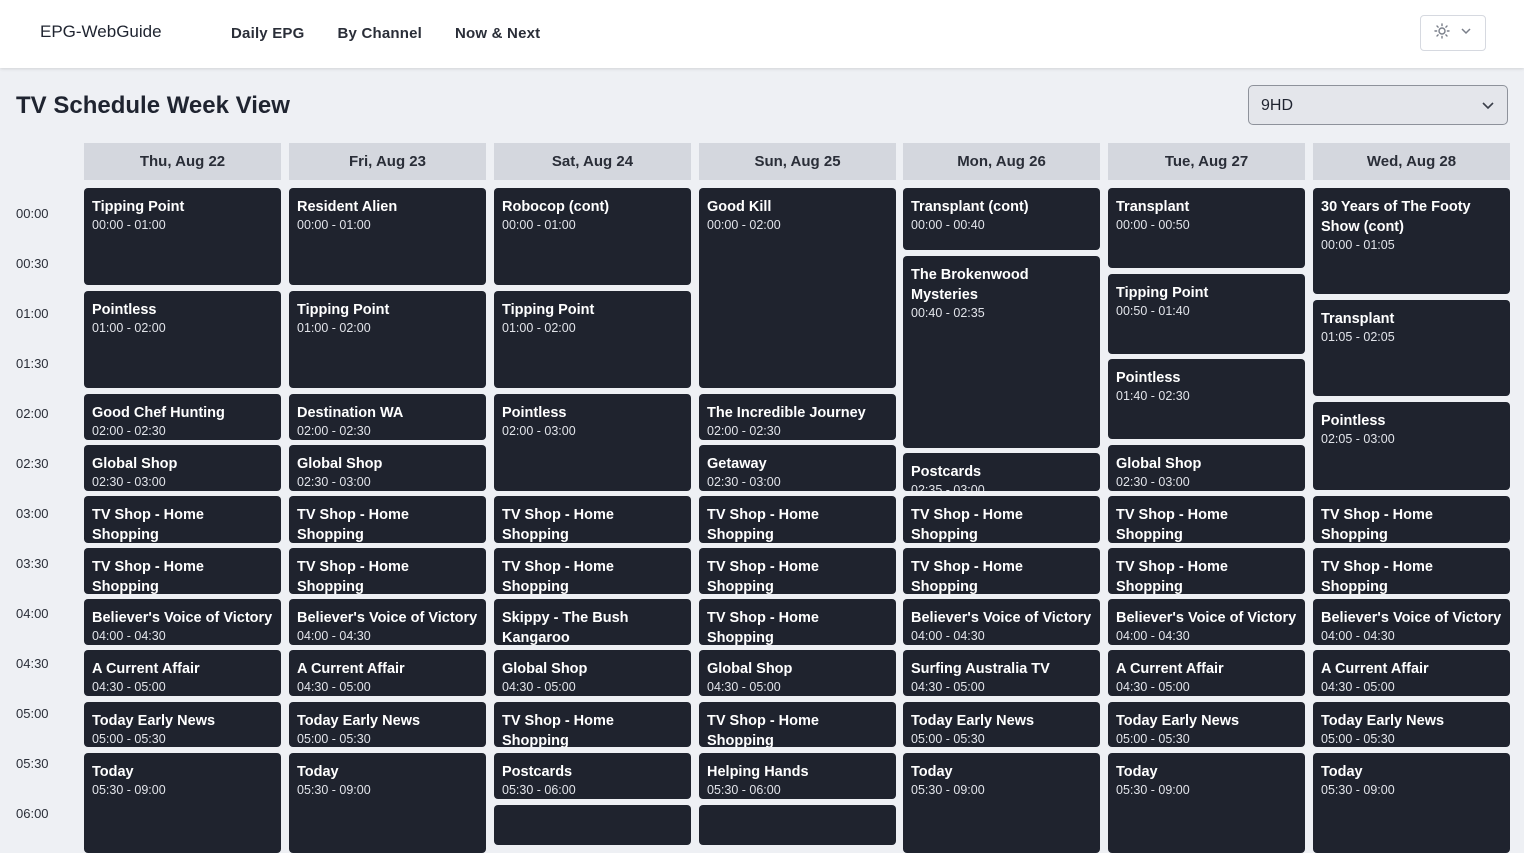  What do you see at coordinates (592, 776) in the screenshot?
I see `program-card: Postcards 05:30 - 06:00` at bounding box center [592, 776].